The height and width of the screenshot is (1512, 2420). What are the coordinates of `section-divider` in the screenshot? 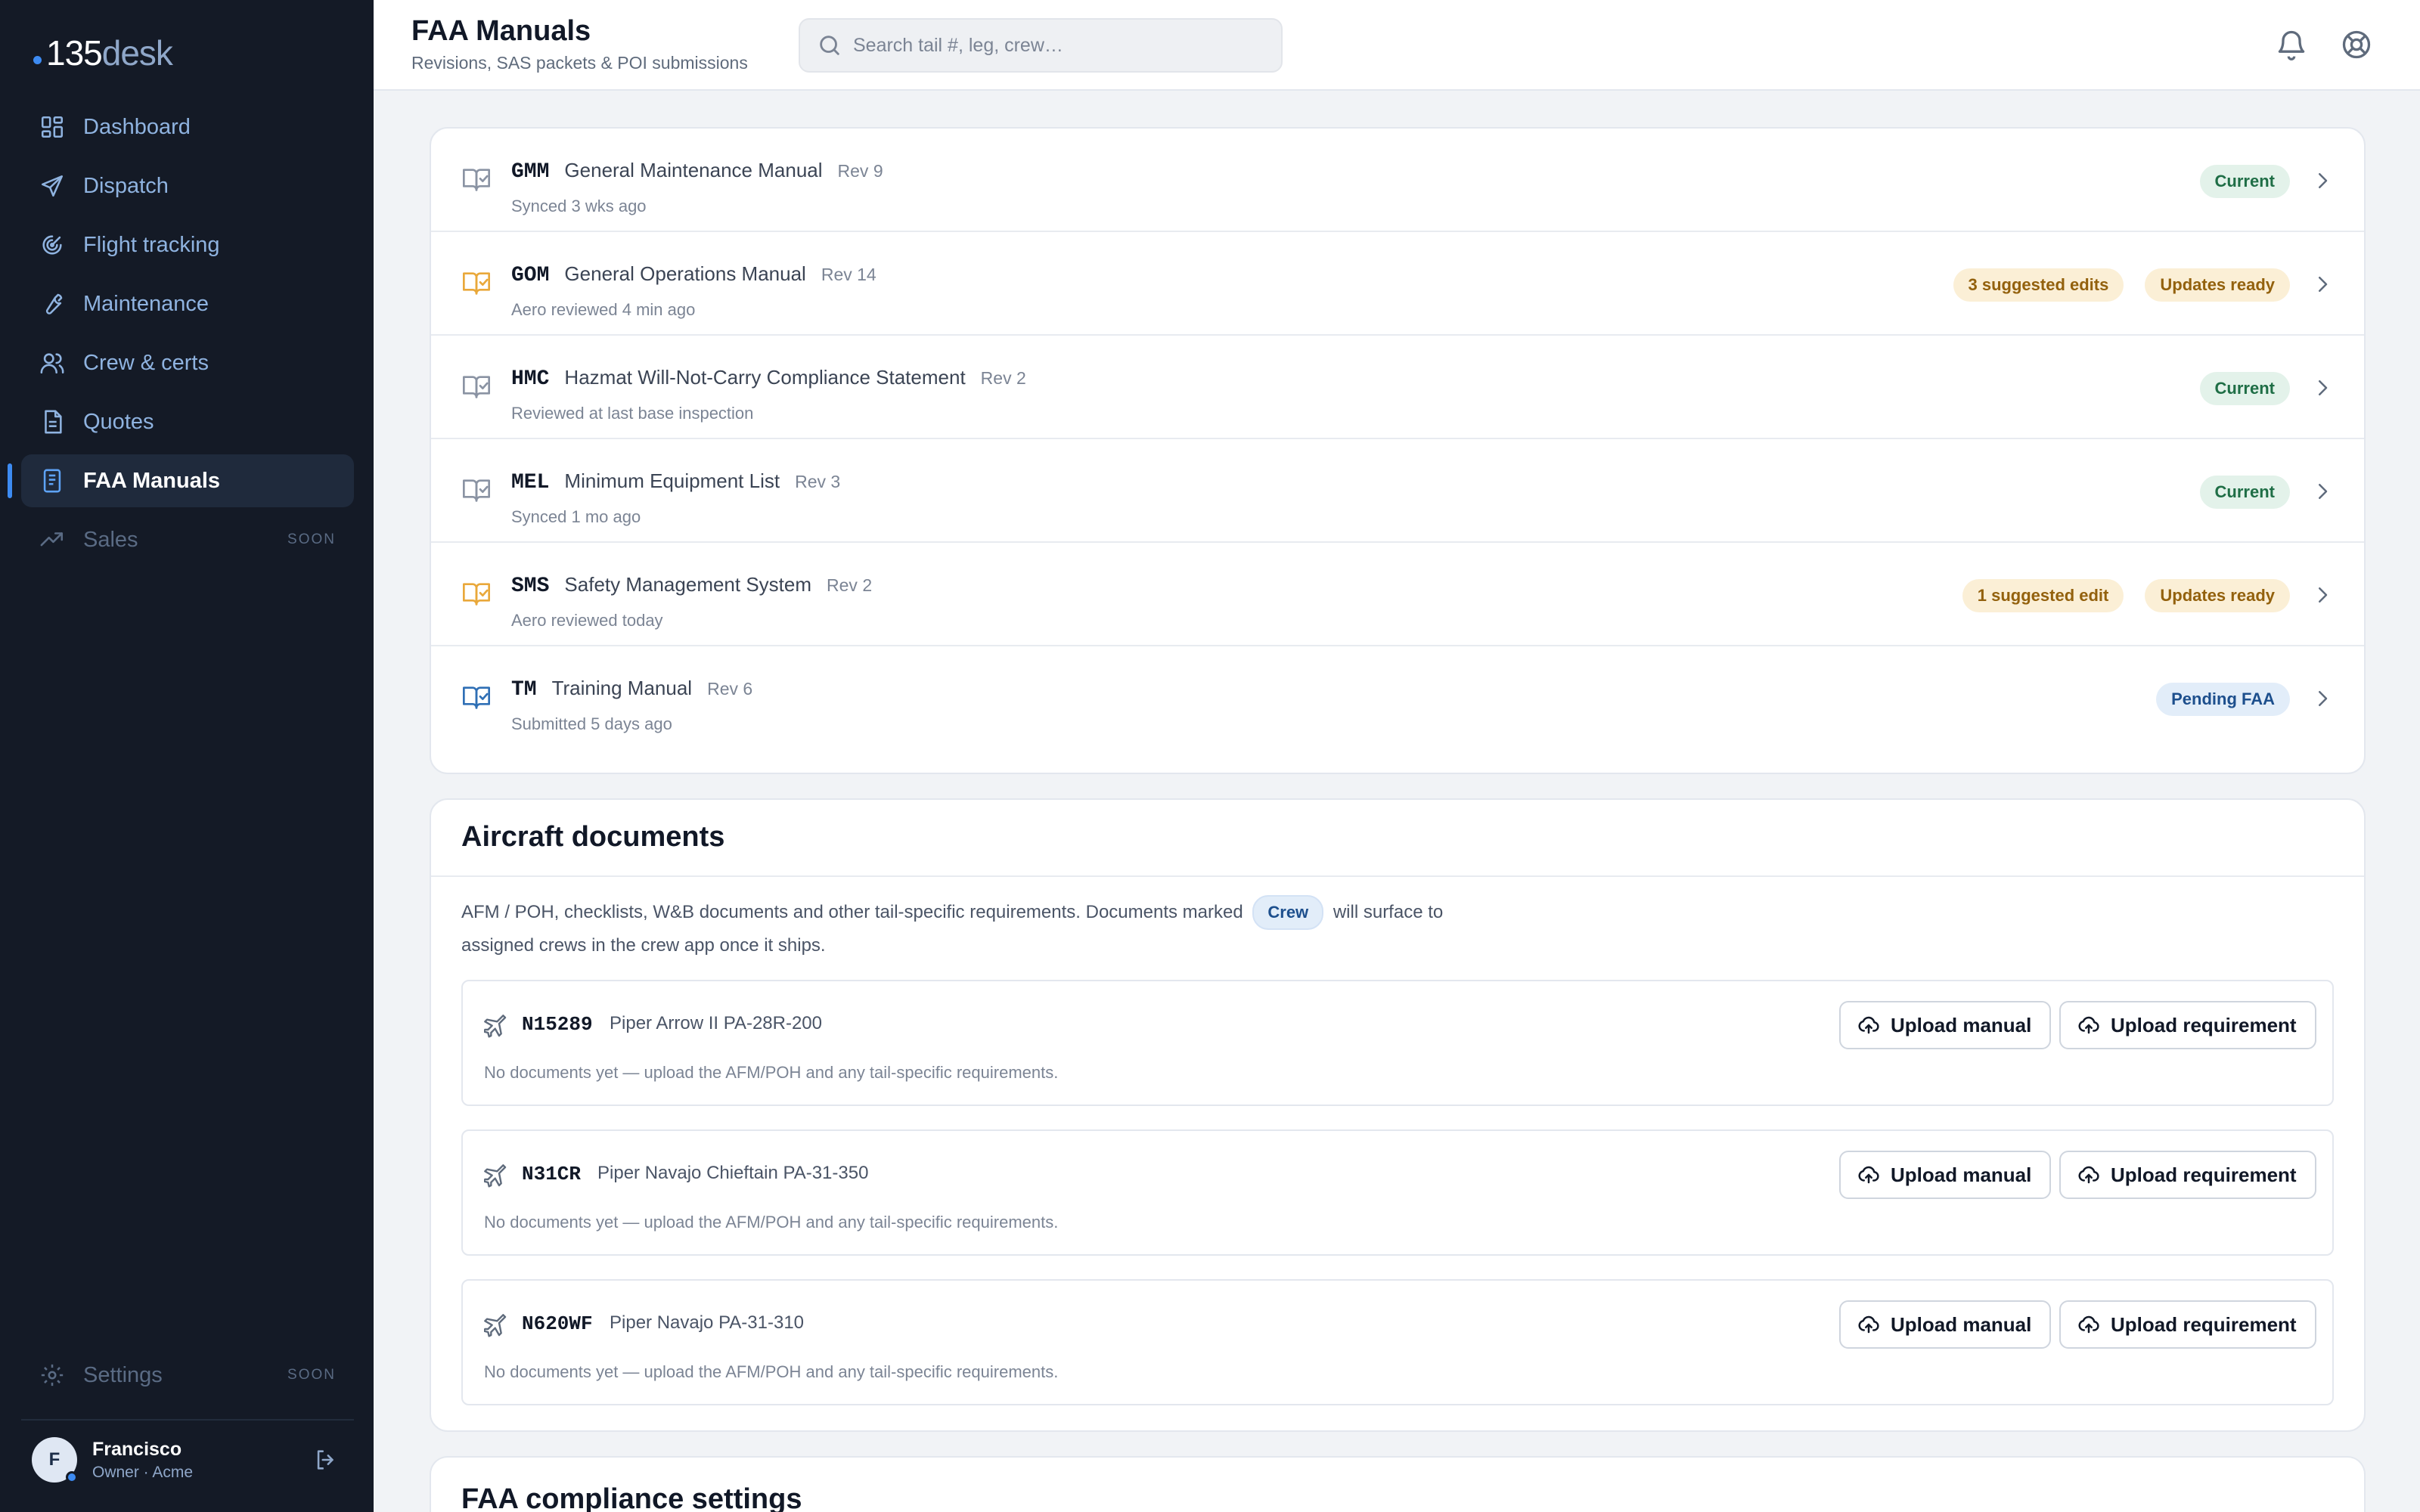 It's located at (1397, 876).